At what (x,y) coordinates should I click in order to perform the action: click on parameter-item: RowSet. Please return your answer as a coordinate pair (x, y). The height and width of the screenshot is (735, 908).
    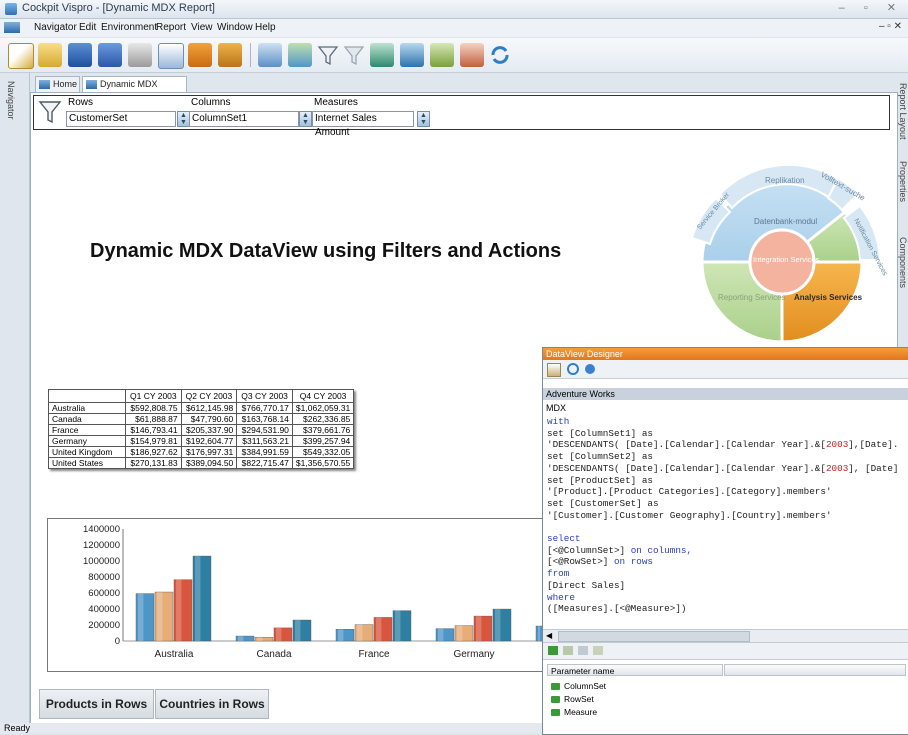
    Looking at the image, I should click on (572, 699).